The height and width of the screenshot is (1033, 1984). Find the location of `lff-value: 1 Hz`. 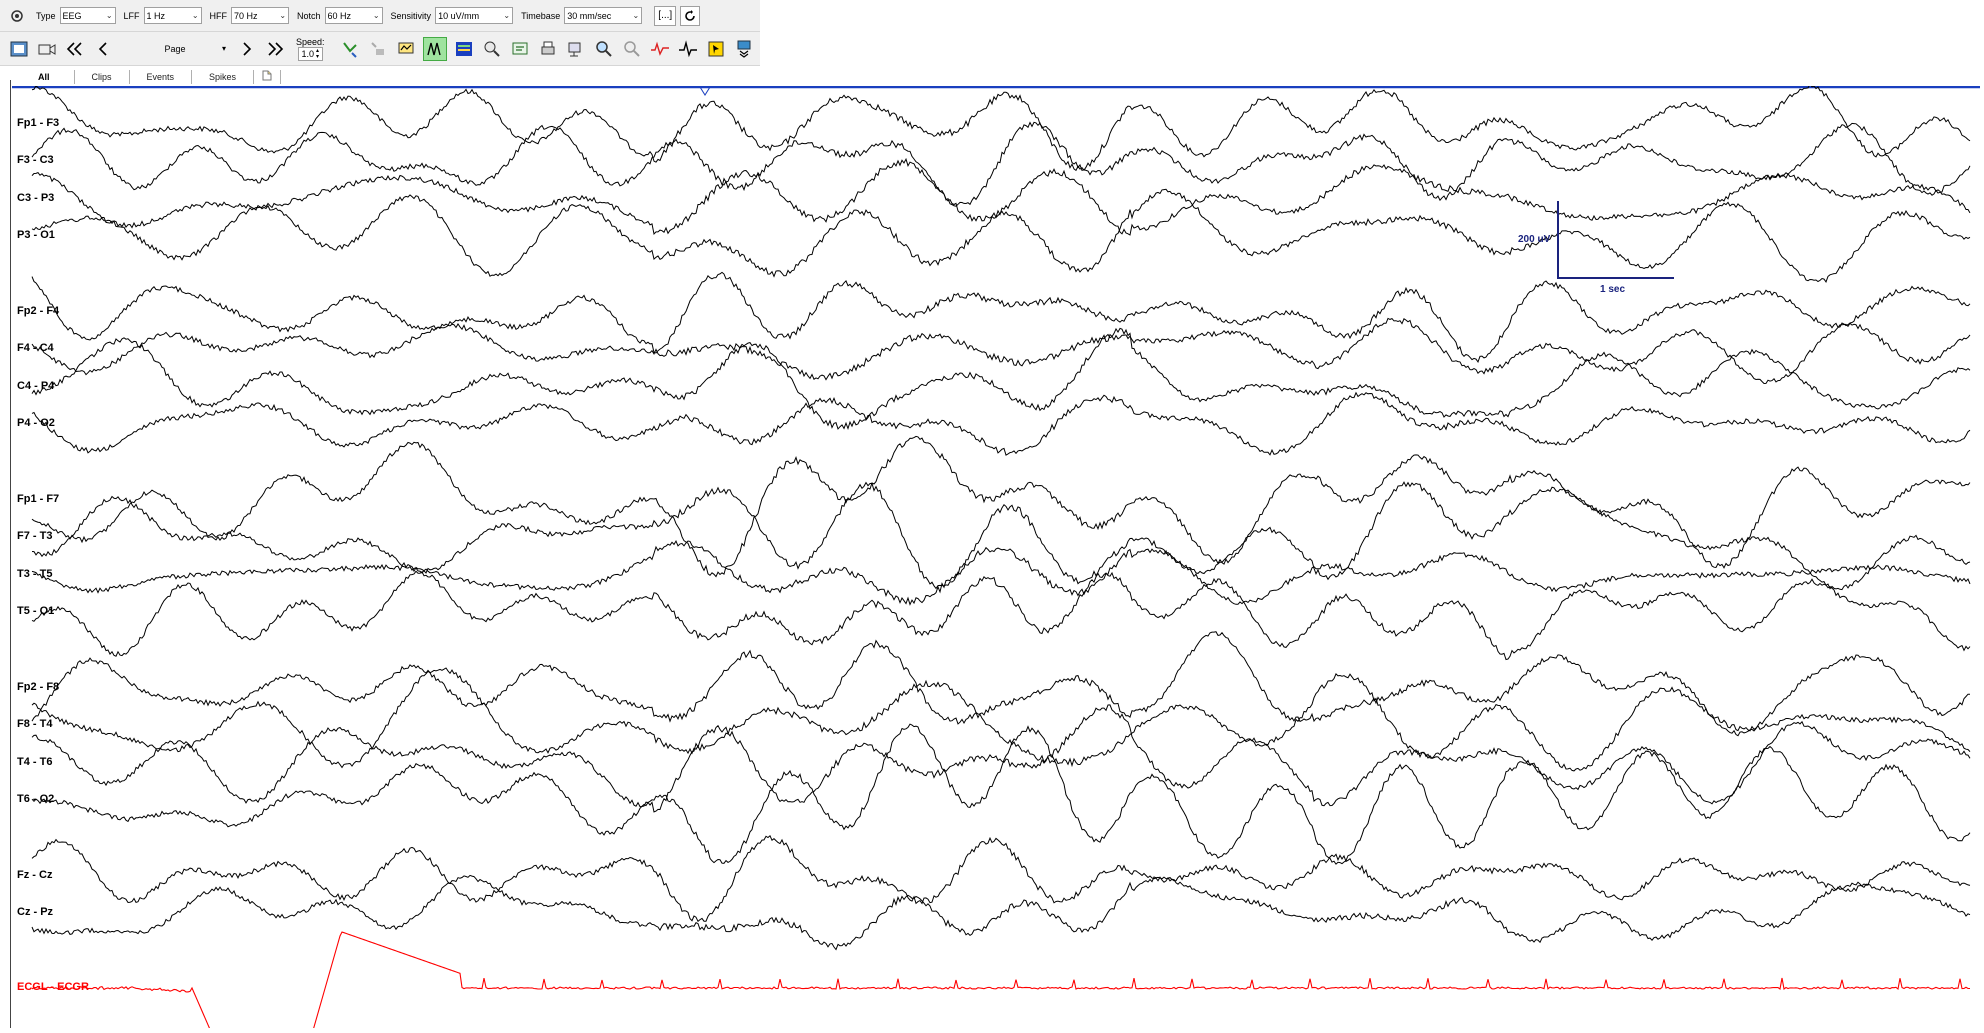

lff-value: 1 Hz is located at coordinates (156, 15).